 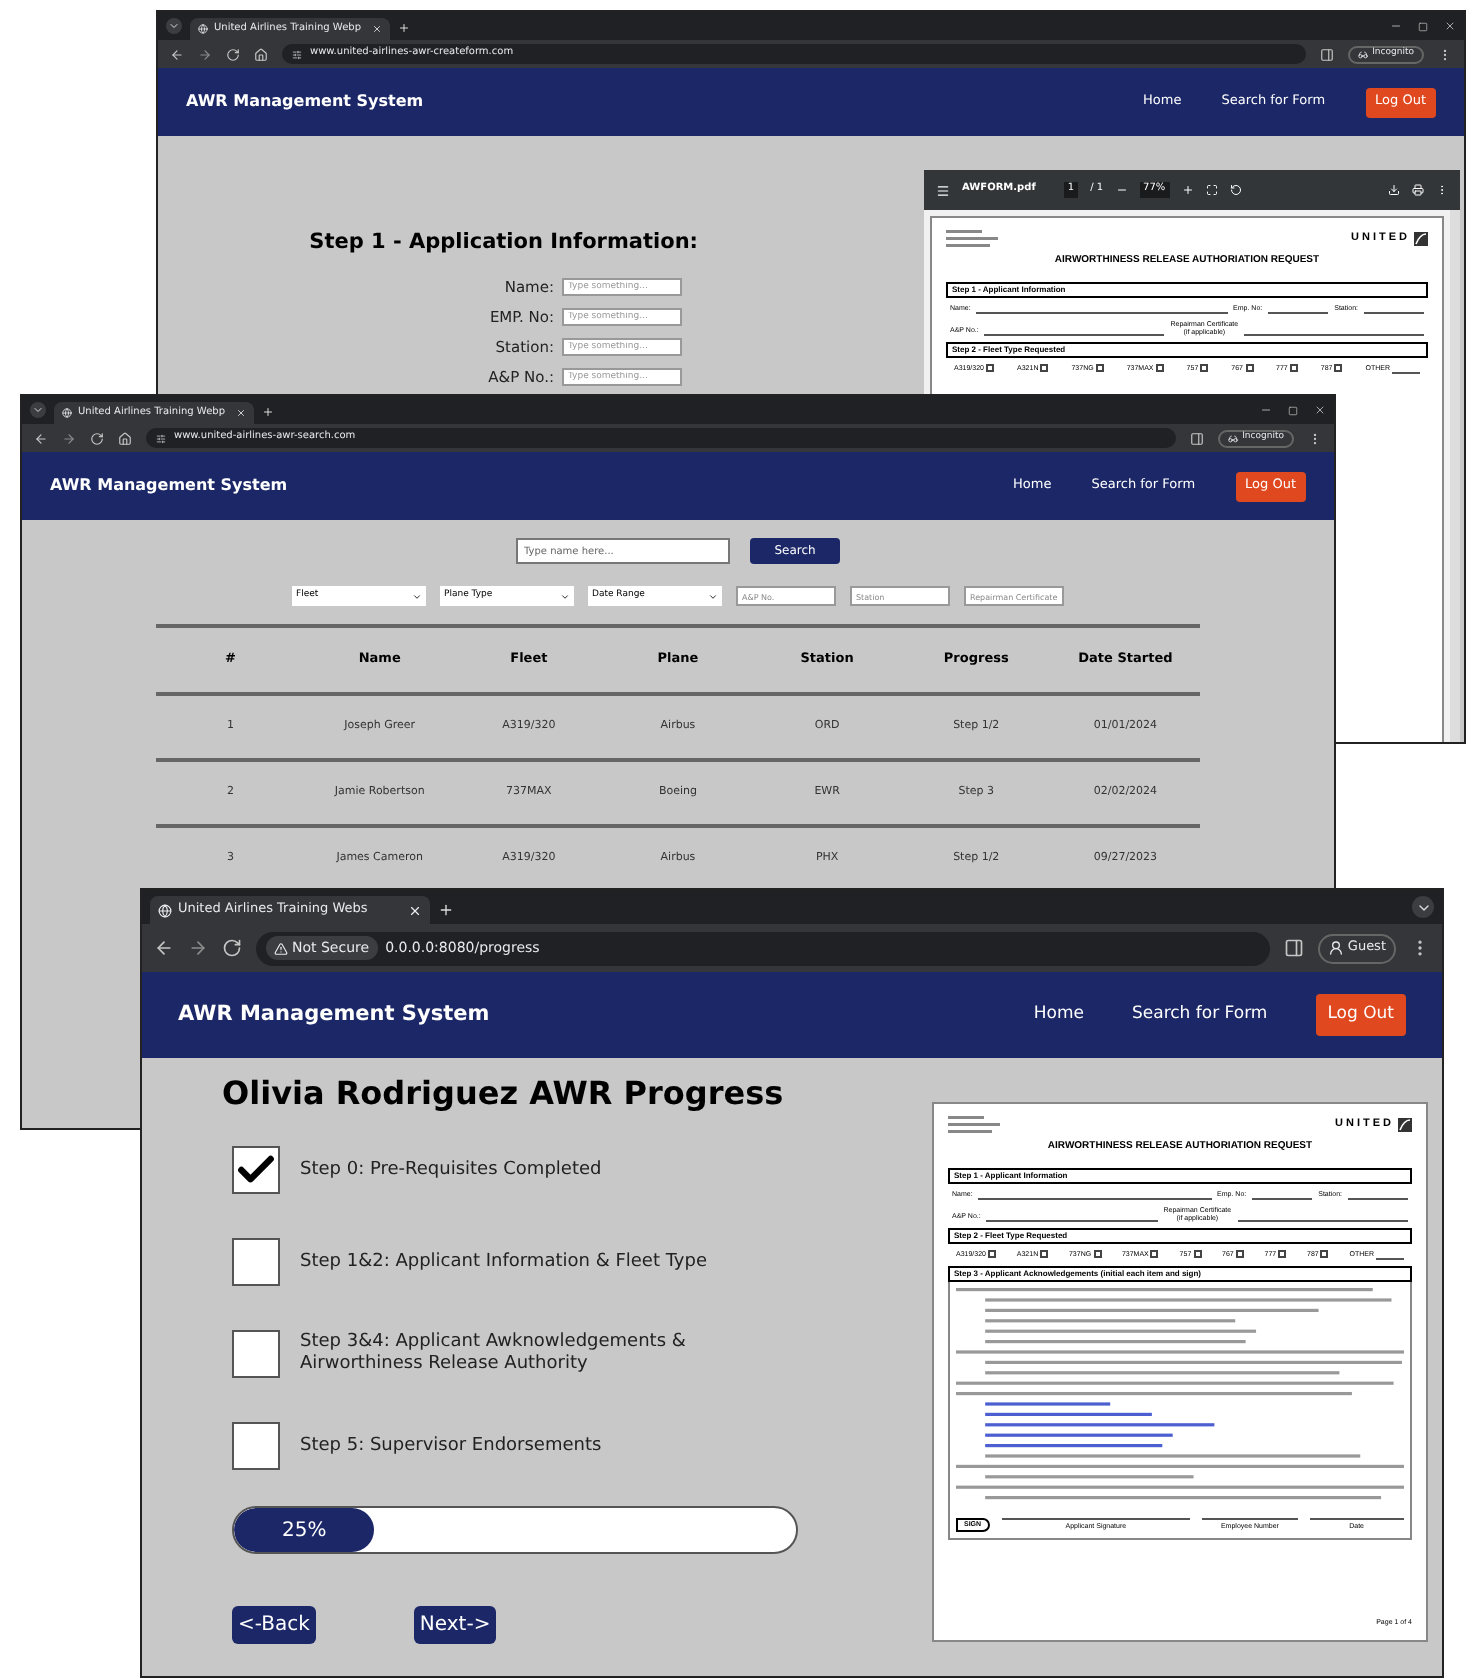 I want to click on step-label: Step 1&2: Applicant Information & Fleet Type, so click(x=505, y=1262).